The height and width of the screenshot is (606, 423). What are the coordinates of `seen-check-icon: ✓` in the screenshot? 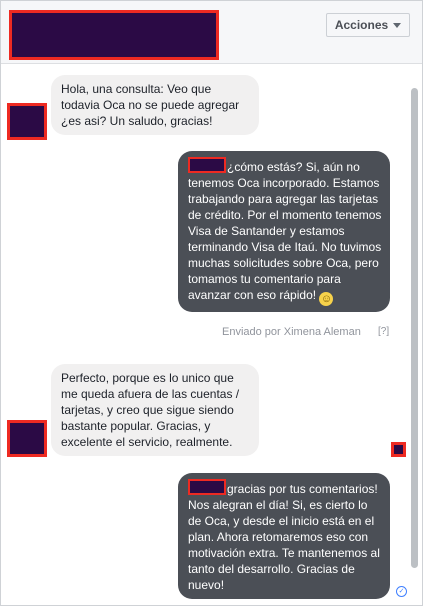 It's located at (401, 591).